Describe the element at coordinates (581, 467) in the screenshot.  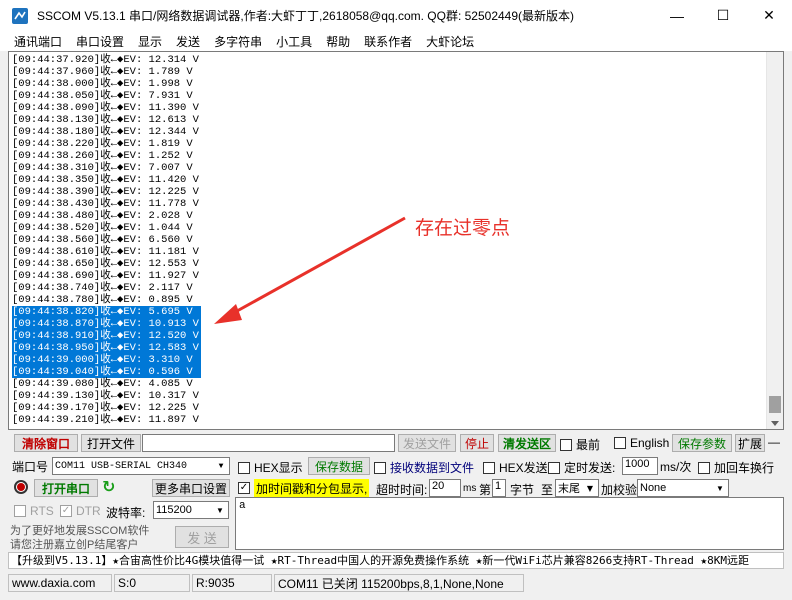
I see `timed-send-checkbox: 定时发送:` at that location.